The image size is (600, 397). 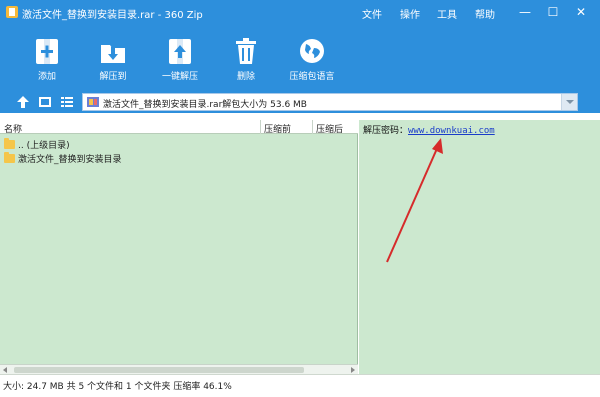 I want to click on maximize-button: ☐, so click(x=553, y=12).